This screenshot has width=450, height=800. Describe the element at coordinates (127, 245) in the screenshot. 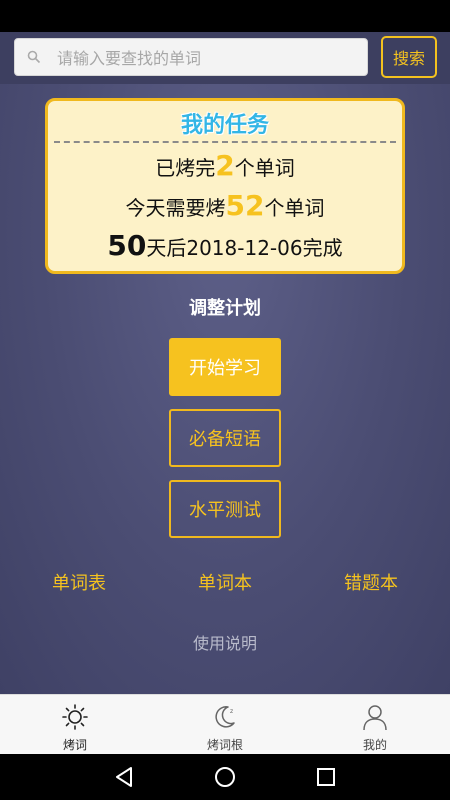

I see `days-remaining: 50` at that location.